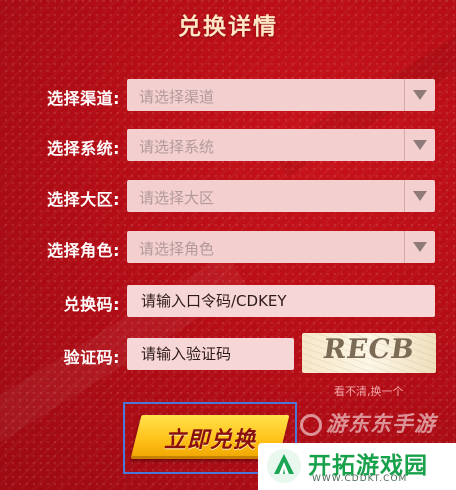 This screenshot has width=456, height=490. What do you see at coordinates (177, 249) in the screenshot?
I see `role-placeholder: 请选择角色` at bounding box center [177, 249].